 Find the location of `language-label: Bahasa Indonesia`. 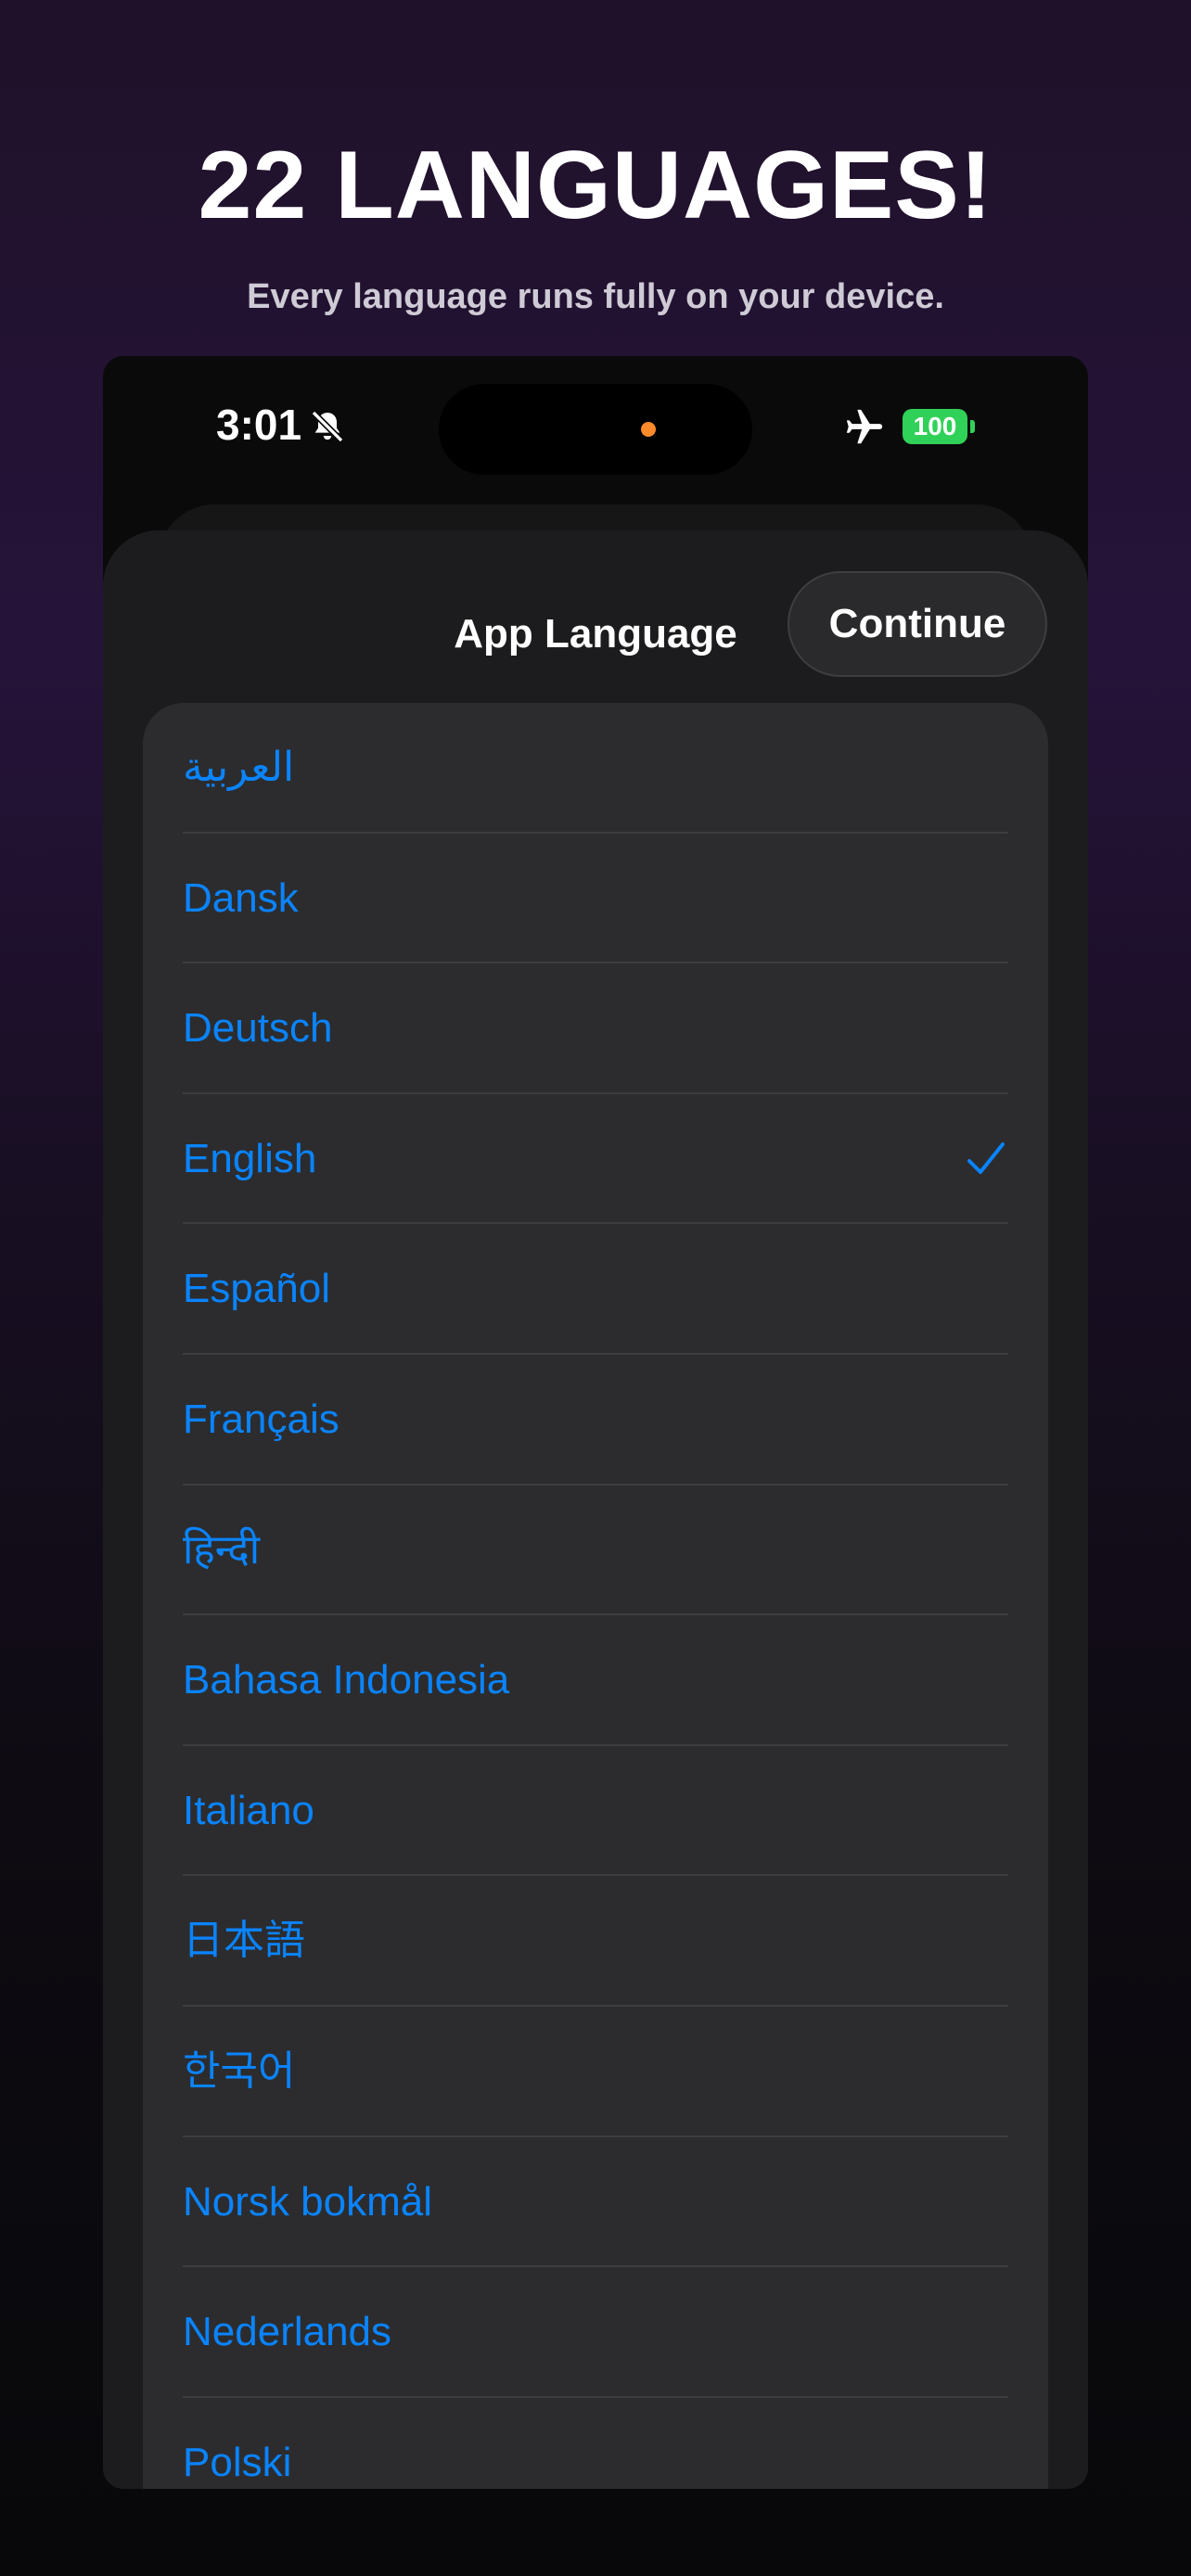

language-label: Bahasa Indonesia is located at coordinates (347, 1680).